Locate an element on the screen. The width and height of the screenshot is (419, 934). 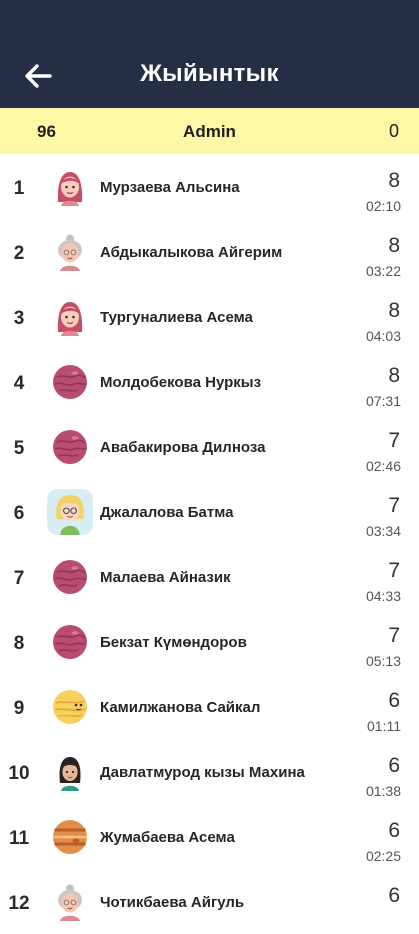
player-name: Малаева Айназик is located at coordinates (165, 577).